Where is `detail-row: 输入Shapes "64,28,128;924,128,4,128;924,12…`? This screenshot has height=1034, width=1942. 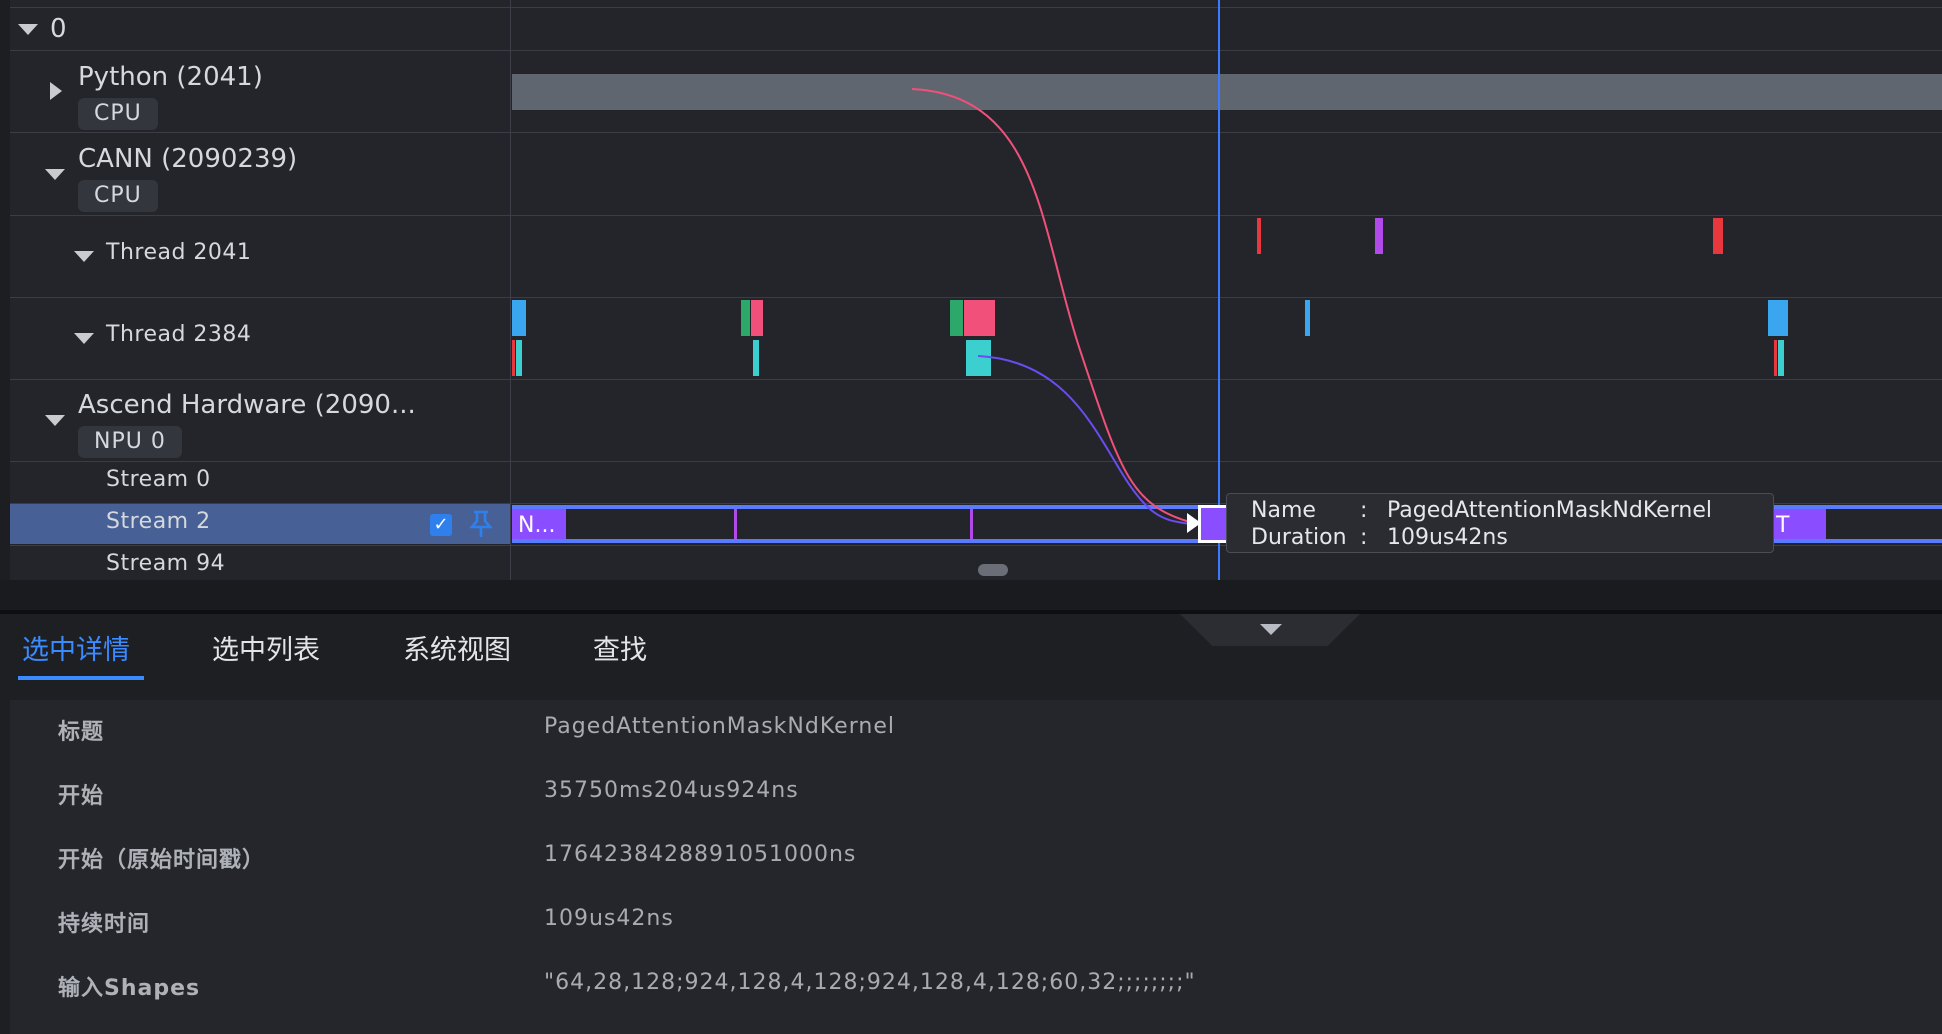 detail-row: 输入Shapes "64,28,128;924,128,4,128;924,12… is located at coordinates (976, 987).